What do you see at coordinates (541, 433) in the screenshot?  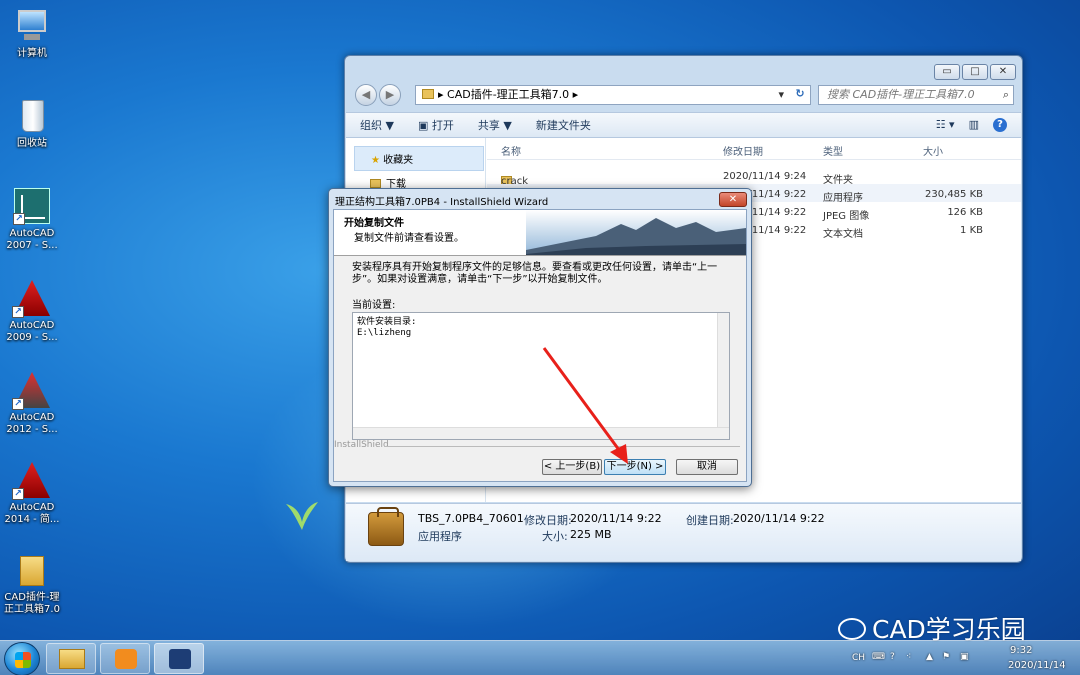 I see `horizontal-scrollbar` at bounding box center [541, 433].